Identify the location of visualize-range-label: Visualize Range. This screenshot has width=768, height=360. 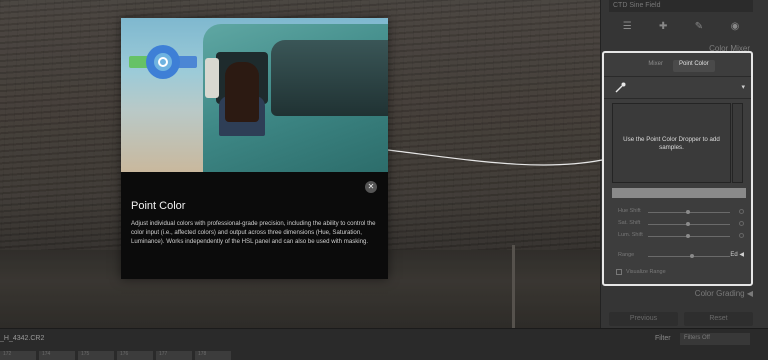
(646, 272).